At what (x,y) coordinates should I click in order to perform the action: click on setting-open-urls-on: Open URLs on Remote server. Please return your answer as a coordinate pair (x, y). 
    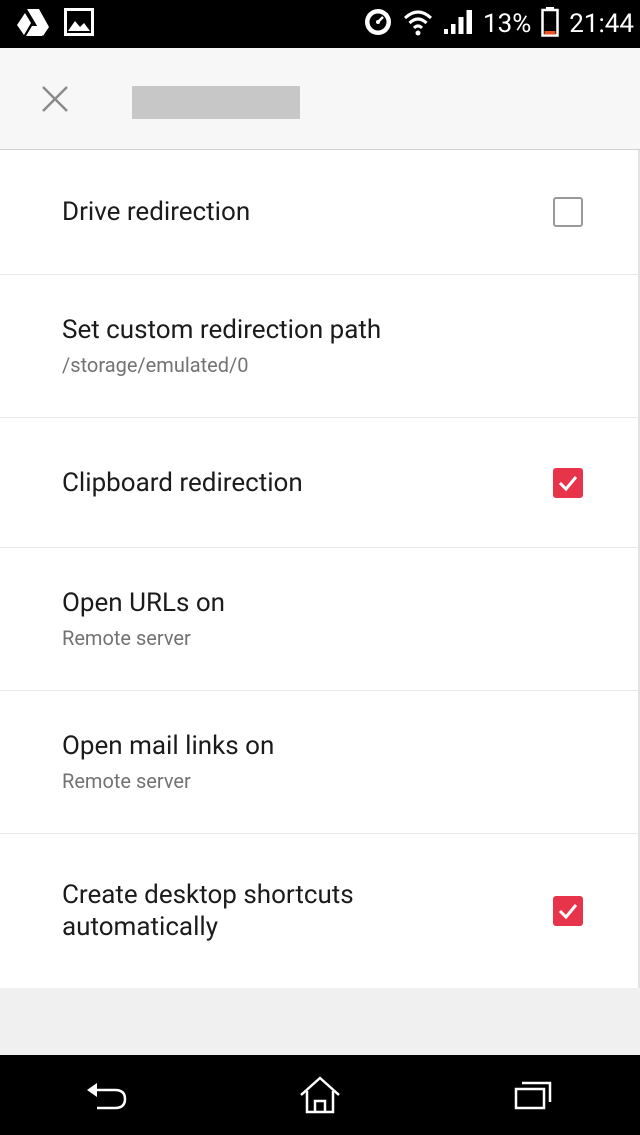
    Looking at the image, I should click on (319, 619).